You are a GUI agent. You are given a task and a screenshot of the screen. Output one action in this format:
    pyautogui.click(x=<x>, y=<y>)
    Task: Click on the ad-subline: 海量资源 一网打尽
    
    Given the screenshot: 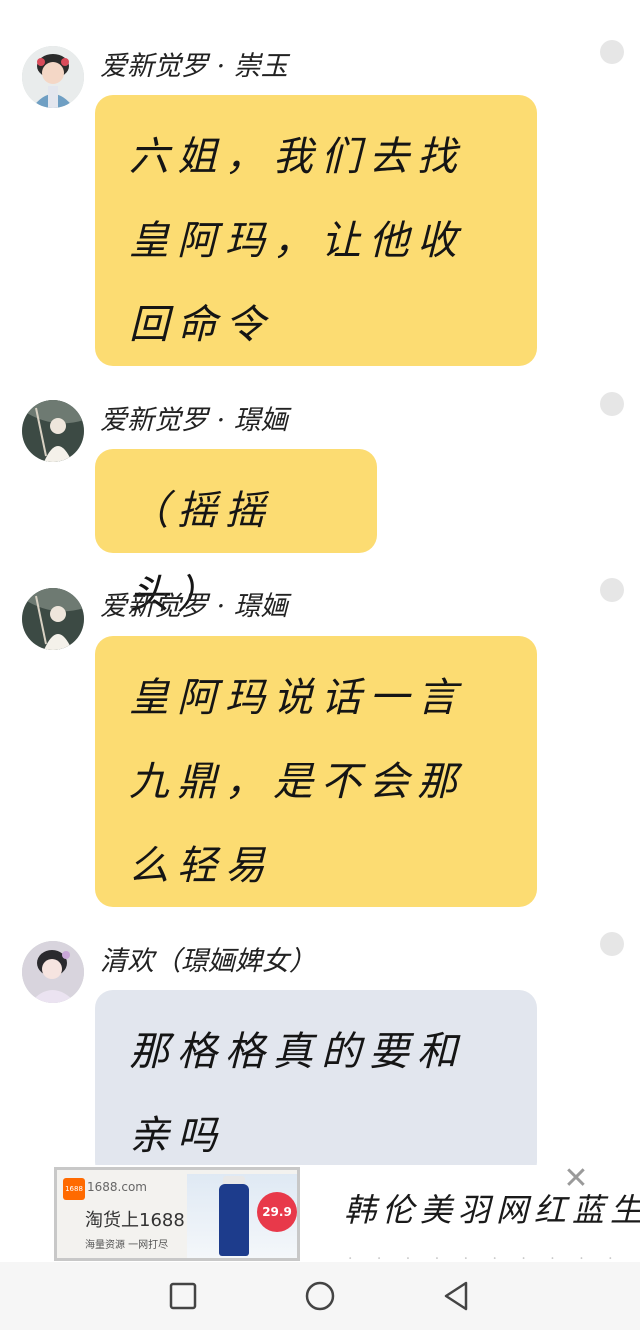 What is the action you would take?
    pyautogui.click(x=127, y=1245)
    